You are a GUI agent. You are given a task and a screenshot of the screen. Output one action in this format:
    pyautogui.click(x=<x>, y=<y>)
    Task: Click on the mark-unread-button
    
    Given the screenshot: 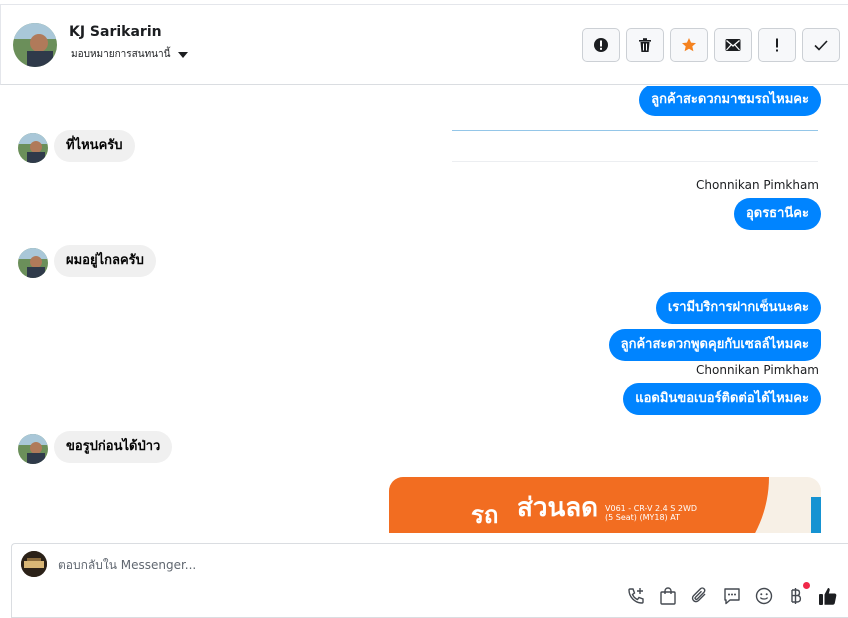 What is the action you would take?
    pyautogui.click(x=733, y=45)
    